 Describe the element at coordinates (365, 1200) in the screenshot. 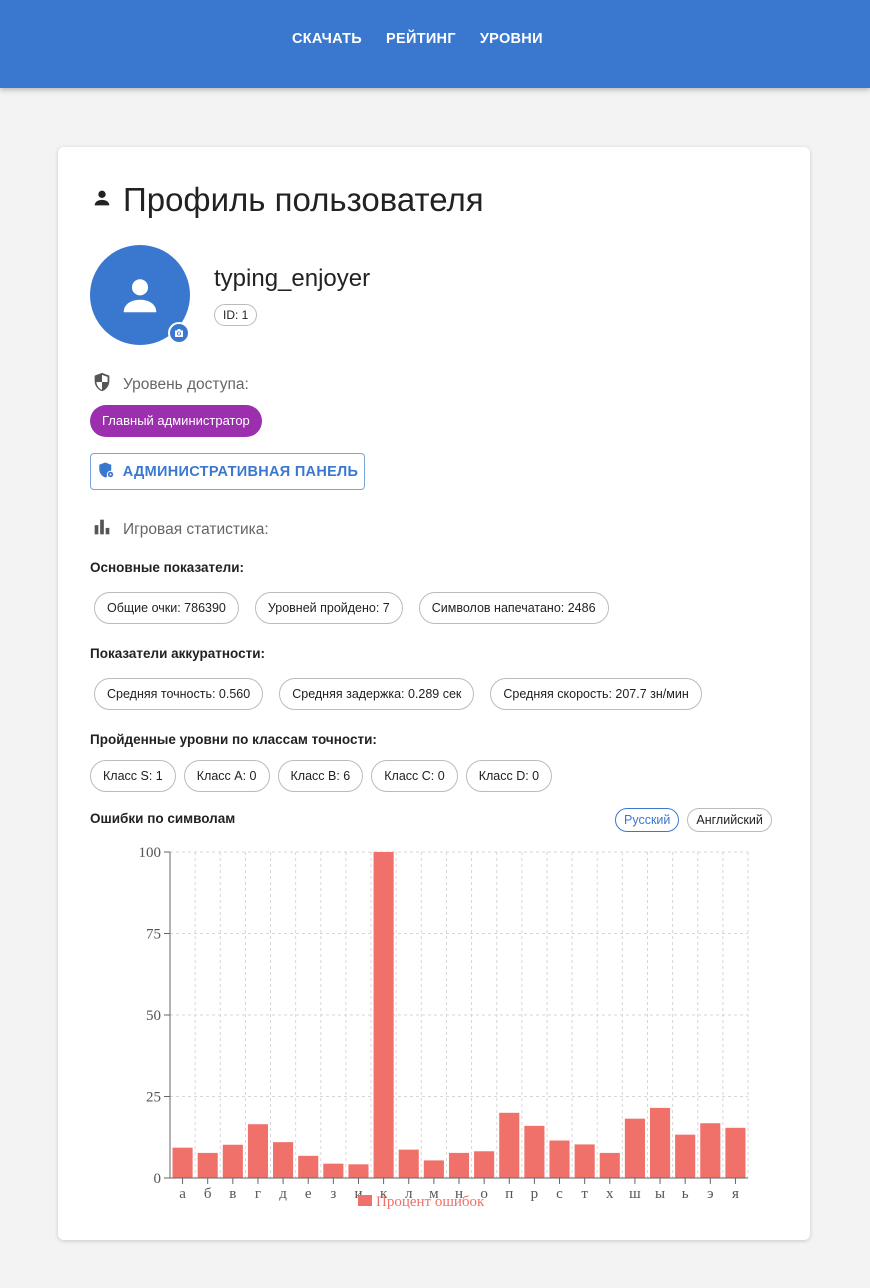

I see `legend-swatch` at that location.